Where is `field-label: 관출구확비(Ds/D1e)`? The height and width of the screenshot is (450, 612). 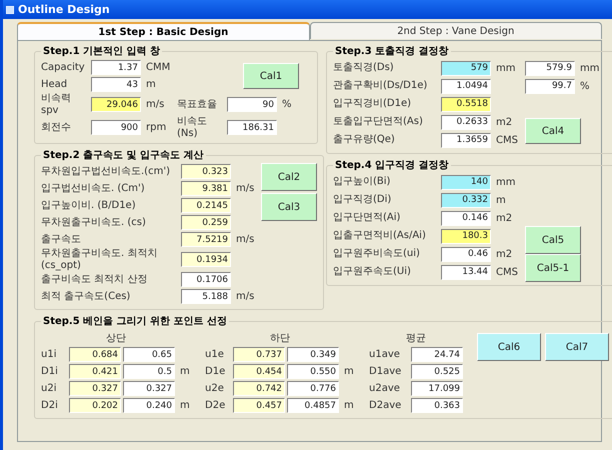 field-label: 관출구확비(Ds/D1e) is located at coordinates (380, 86).